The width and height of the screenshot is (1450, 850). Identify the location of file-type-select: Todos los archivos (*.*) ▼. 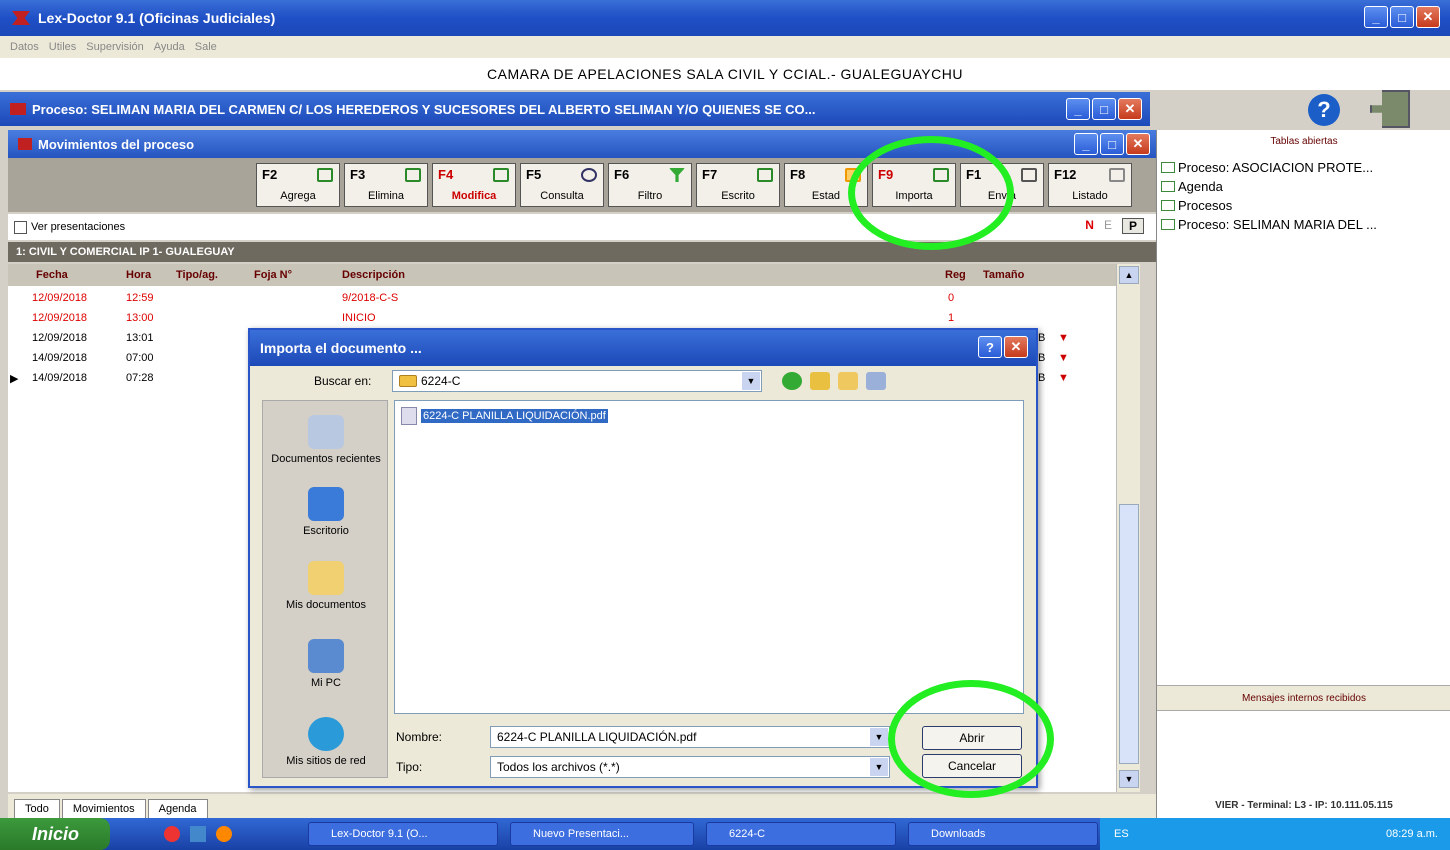
(690, 767).